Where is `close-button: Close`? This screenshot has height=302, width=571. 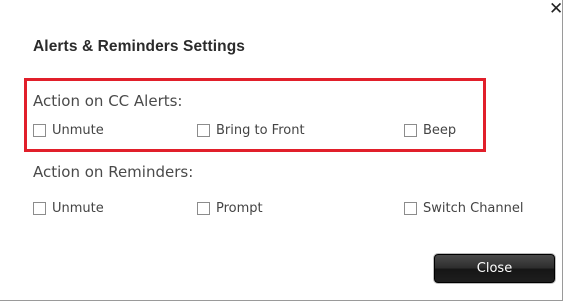 close-button: Close is located at coordinates (494, 268).